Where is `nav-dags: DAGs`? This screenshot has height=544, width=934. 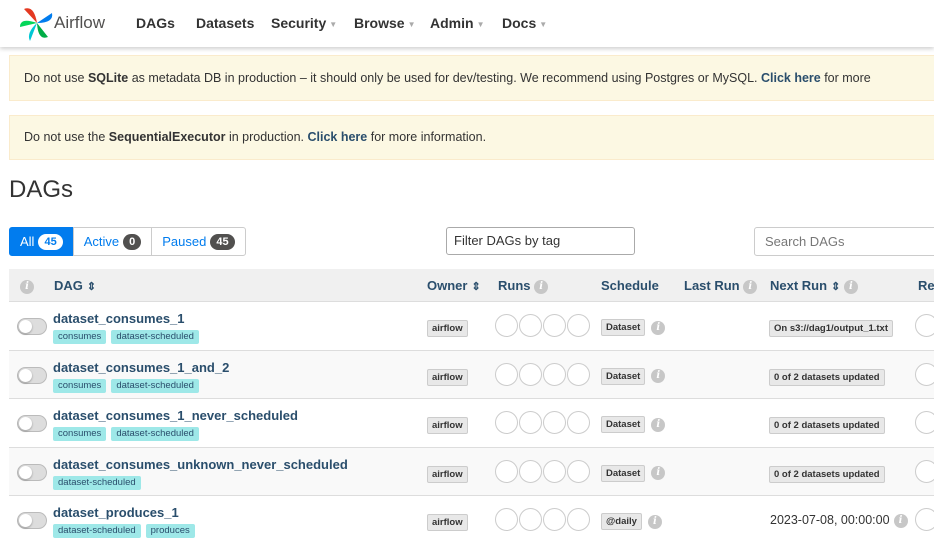
nav-dags: DAGs is located at coordinates (155, 23).